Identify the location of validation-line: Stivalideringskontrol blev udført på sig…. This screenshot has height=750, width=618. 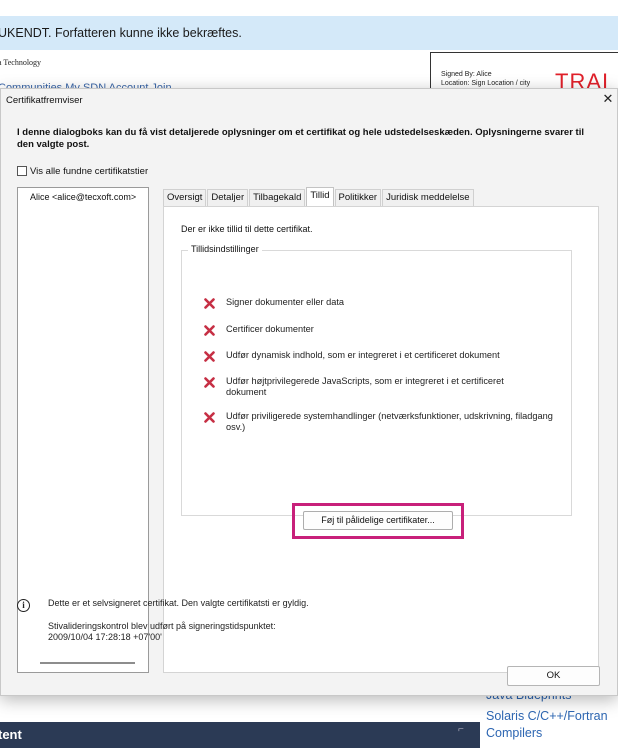
(162, 626).